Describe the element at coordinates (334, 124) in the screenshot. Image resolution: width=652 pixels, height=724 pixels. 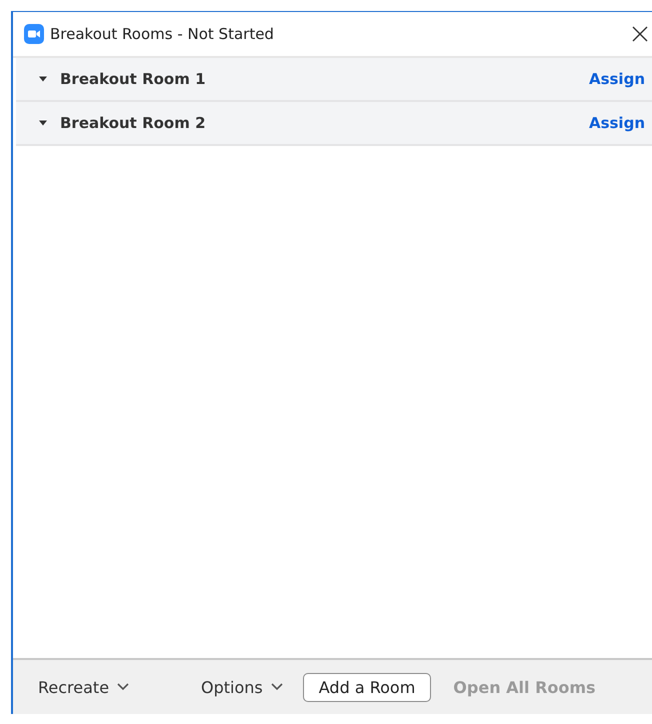
I see `room-row: Breakout Room 2 Assign` at that location.